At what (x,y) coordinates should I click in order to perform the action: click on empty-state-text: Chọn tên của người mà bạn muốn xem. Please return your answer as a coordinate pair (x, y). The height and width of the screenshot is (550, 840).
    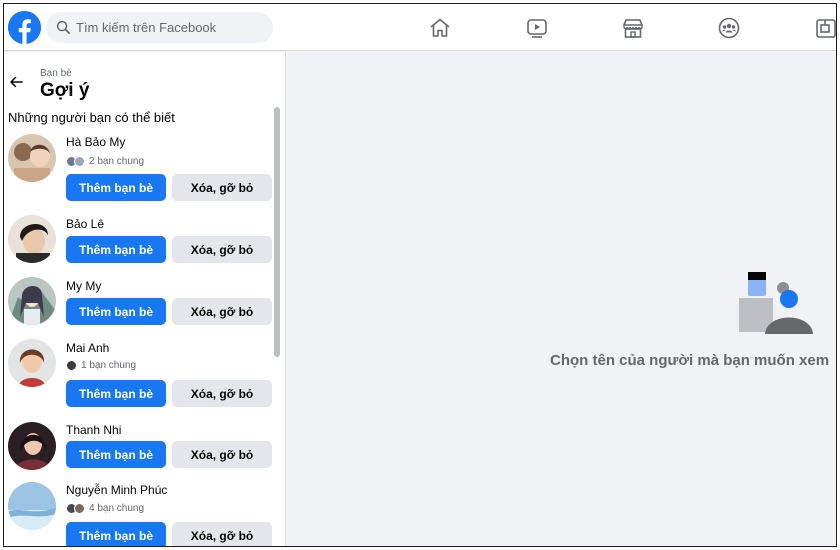
    Looking at the image, I should click on (690, 360).